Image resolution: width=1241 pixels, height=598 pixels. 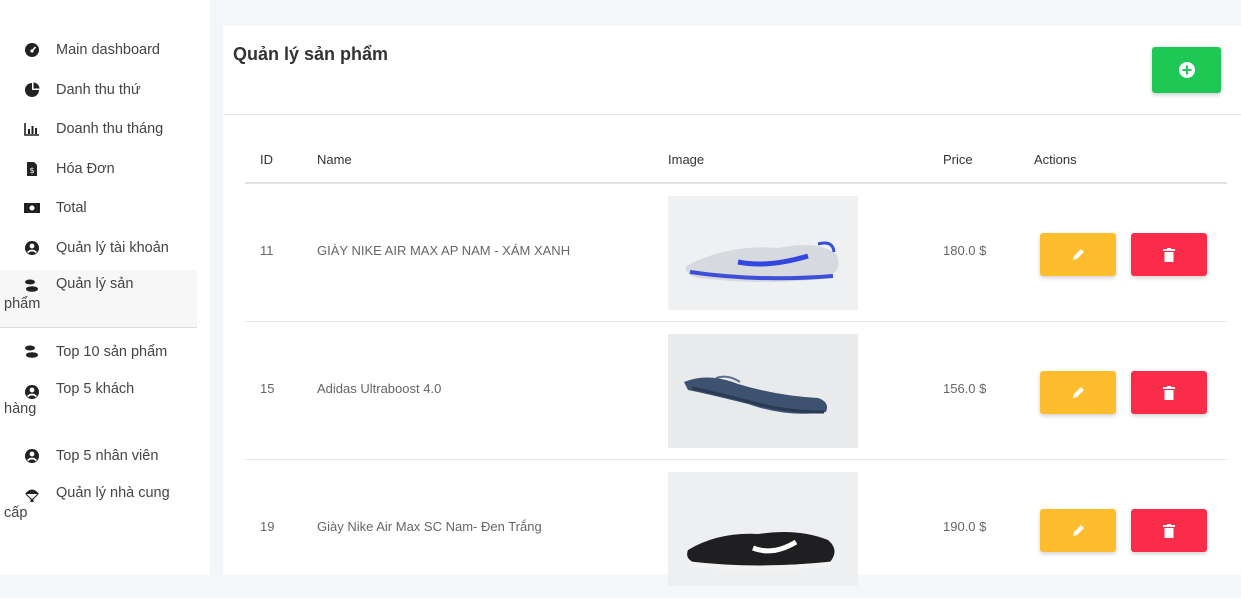 I want to click on invoice-icon: $, so click(x=32, y=169).